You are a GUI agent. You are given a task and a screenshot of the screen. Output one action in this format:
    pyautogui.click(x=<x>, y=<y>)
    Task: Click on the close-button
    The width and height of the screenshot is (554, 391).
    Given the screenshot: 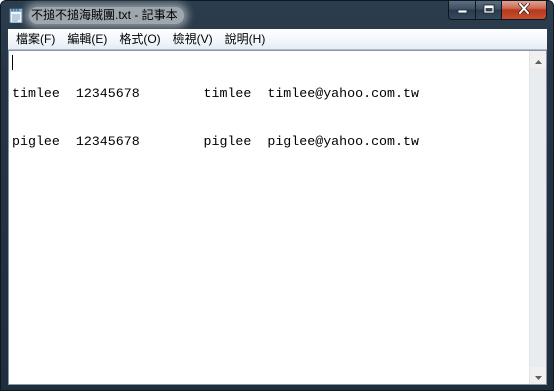 What is the action you would take?
    pyautogui.click(x=524, y=10)
    